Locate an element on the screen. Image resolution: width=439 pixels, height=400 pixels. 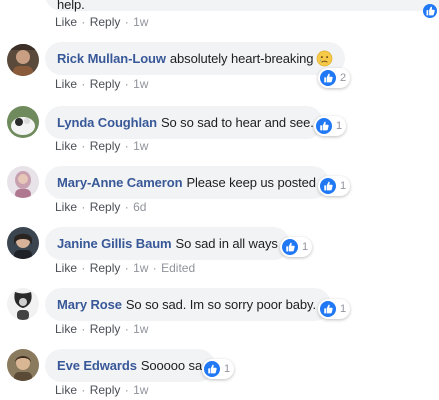
partial-comment-text: help. is located at coordinates (71, 6).